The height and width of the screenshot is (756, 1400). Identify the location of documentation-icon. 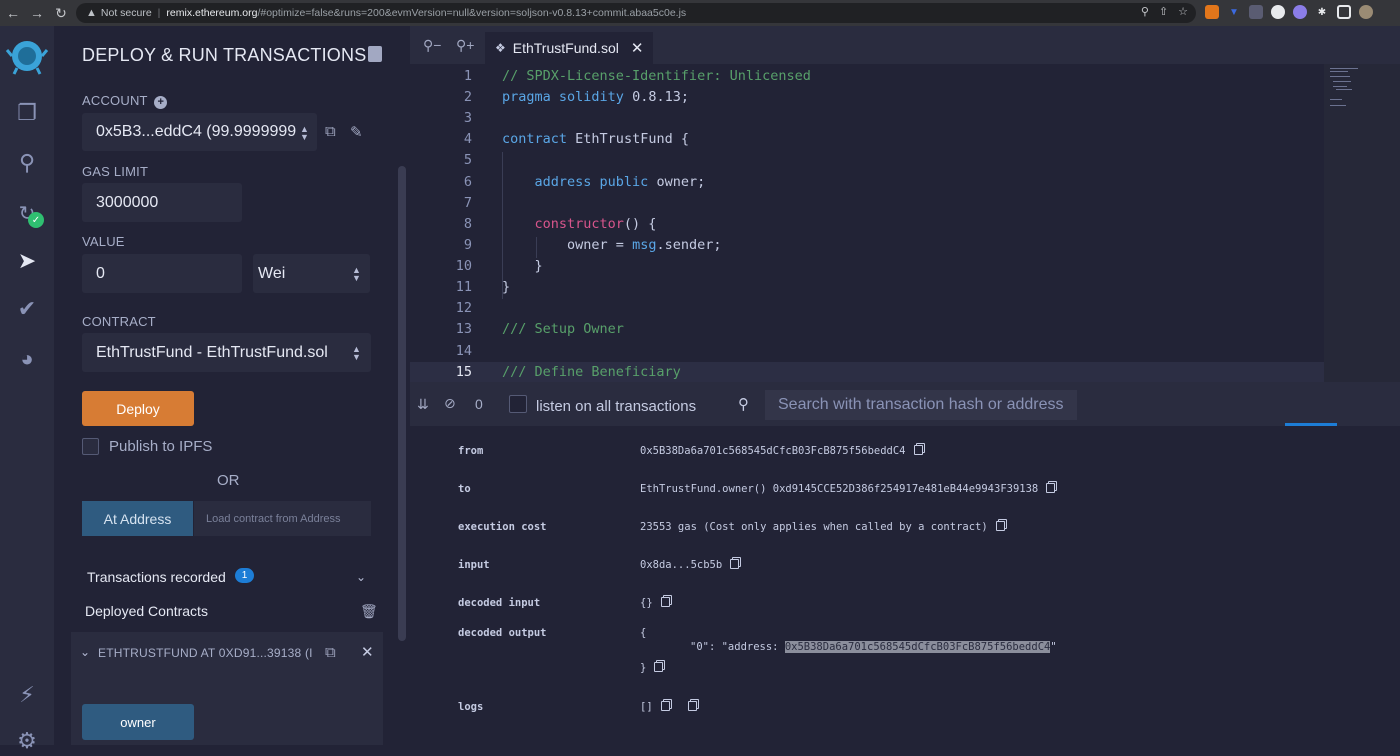
(375, 54).